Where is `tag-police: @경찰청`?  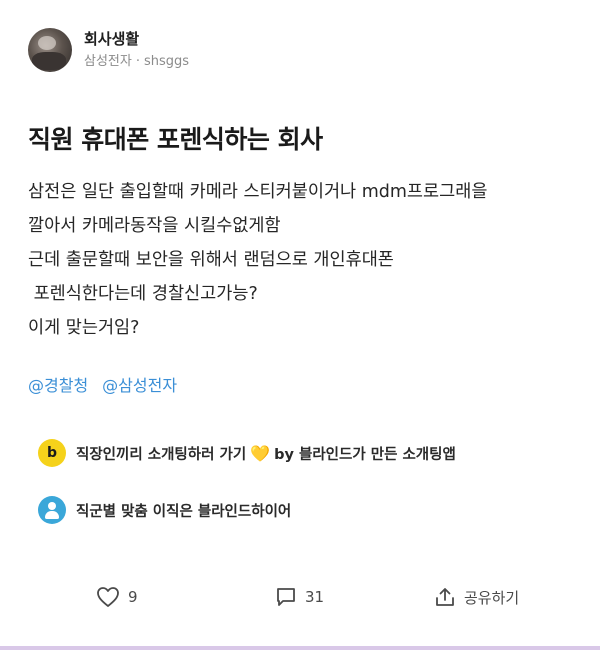 tag-police: @경찰청 is located at coordinates (58, 384).